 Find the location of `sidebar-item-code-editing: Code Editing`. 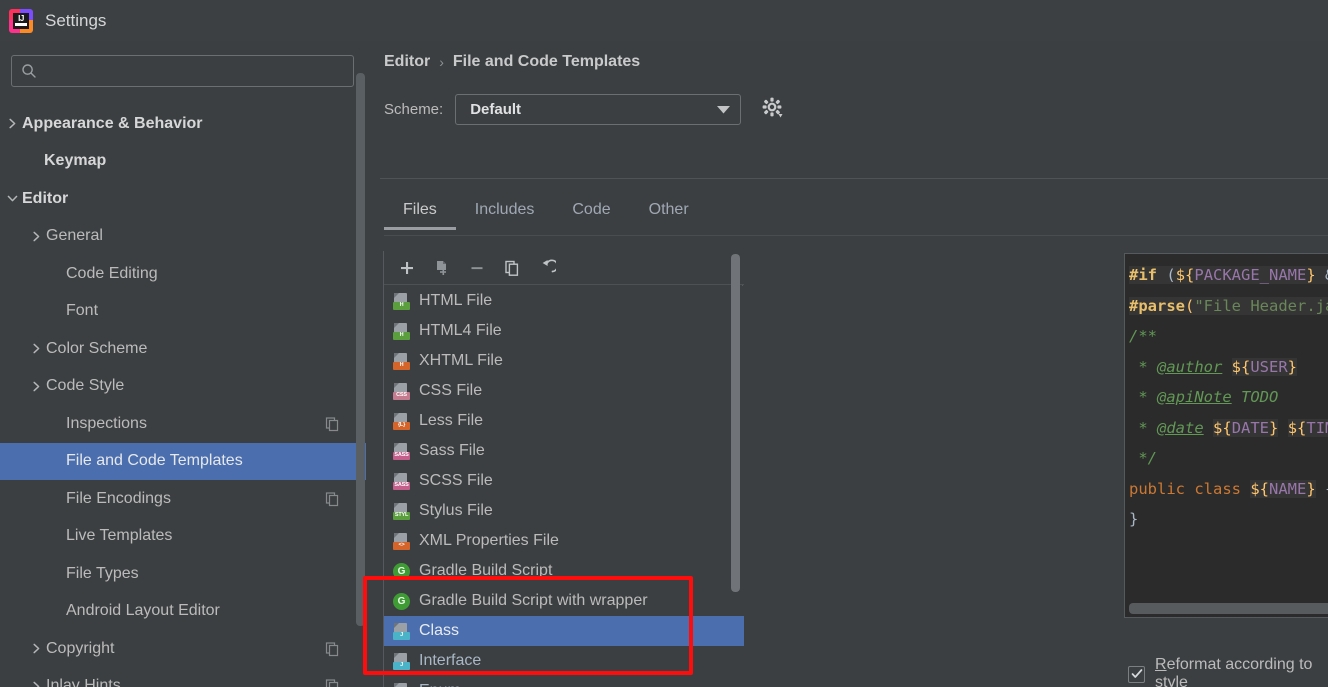

sidebar-item-code-editing: Code Editing is located at coordinates (183, 274).